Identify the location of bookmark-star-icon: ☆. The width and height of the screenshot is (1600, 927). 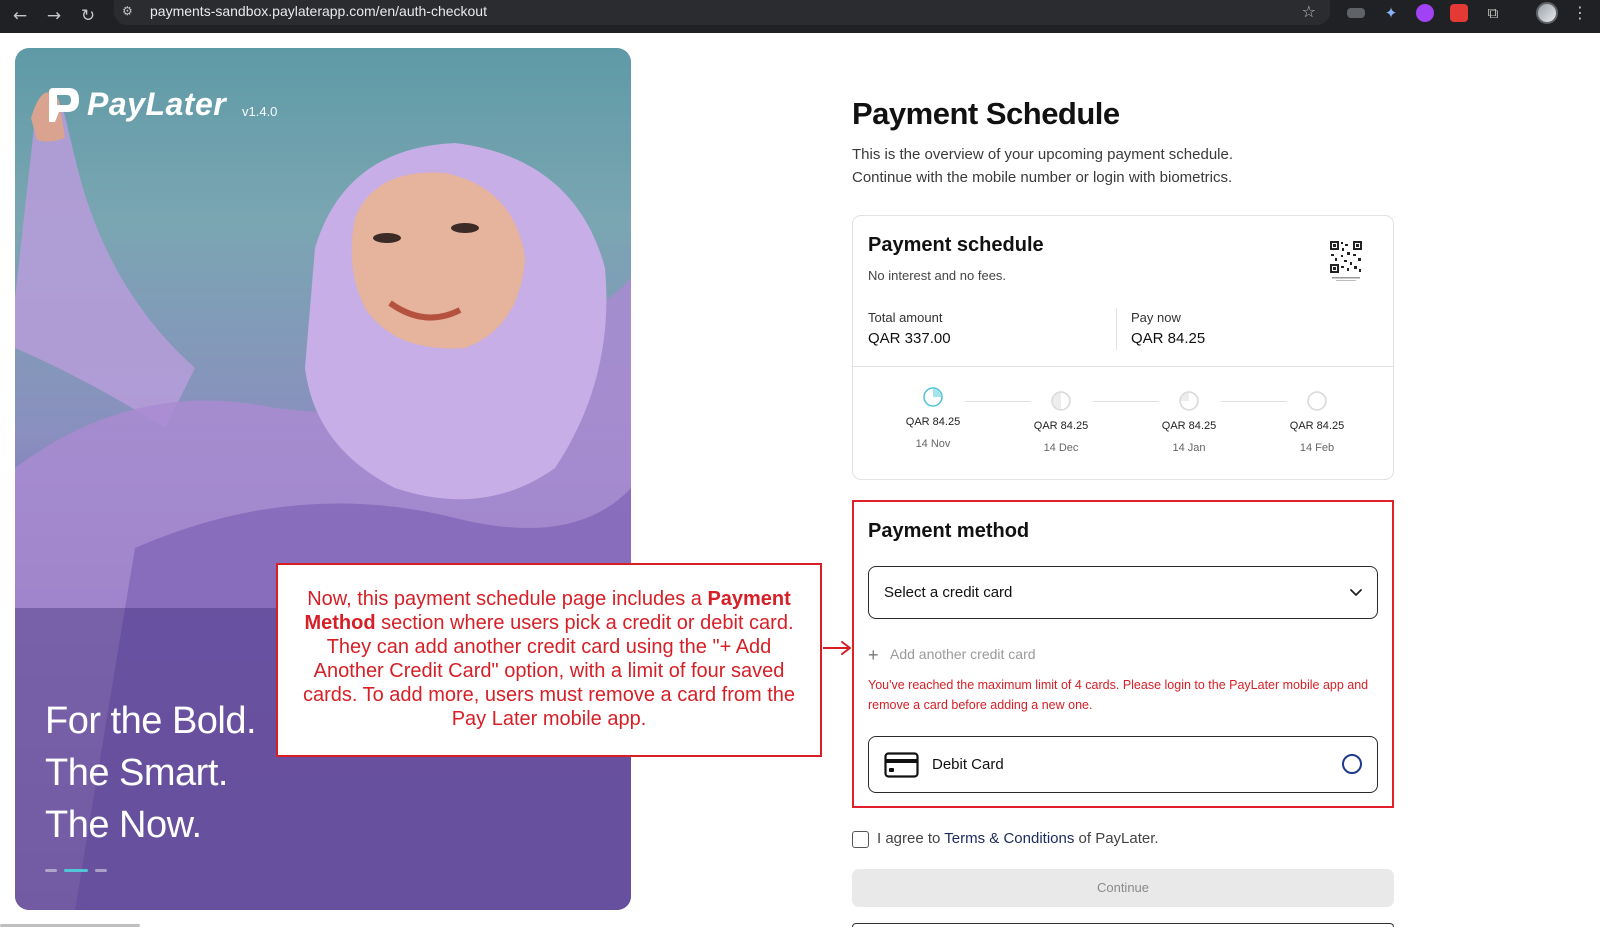
(1309, 11).